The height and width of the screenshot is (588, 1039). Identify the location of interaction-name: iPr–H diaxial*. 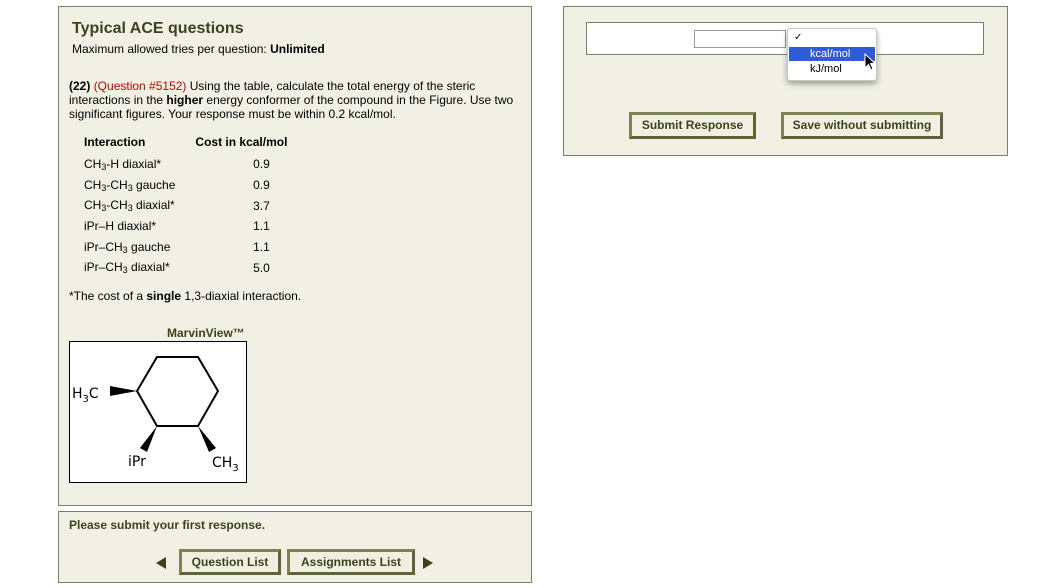
(120, 225).